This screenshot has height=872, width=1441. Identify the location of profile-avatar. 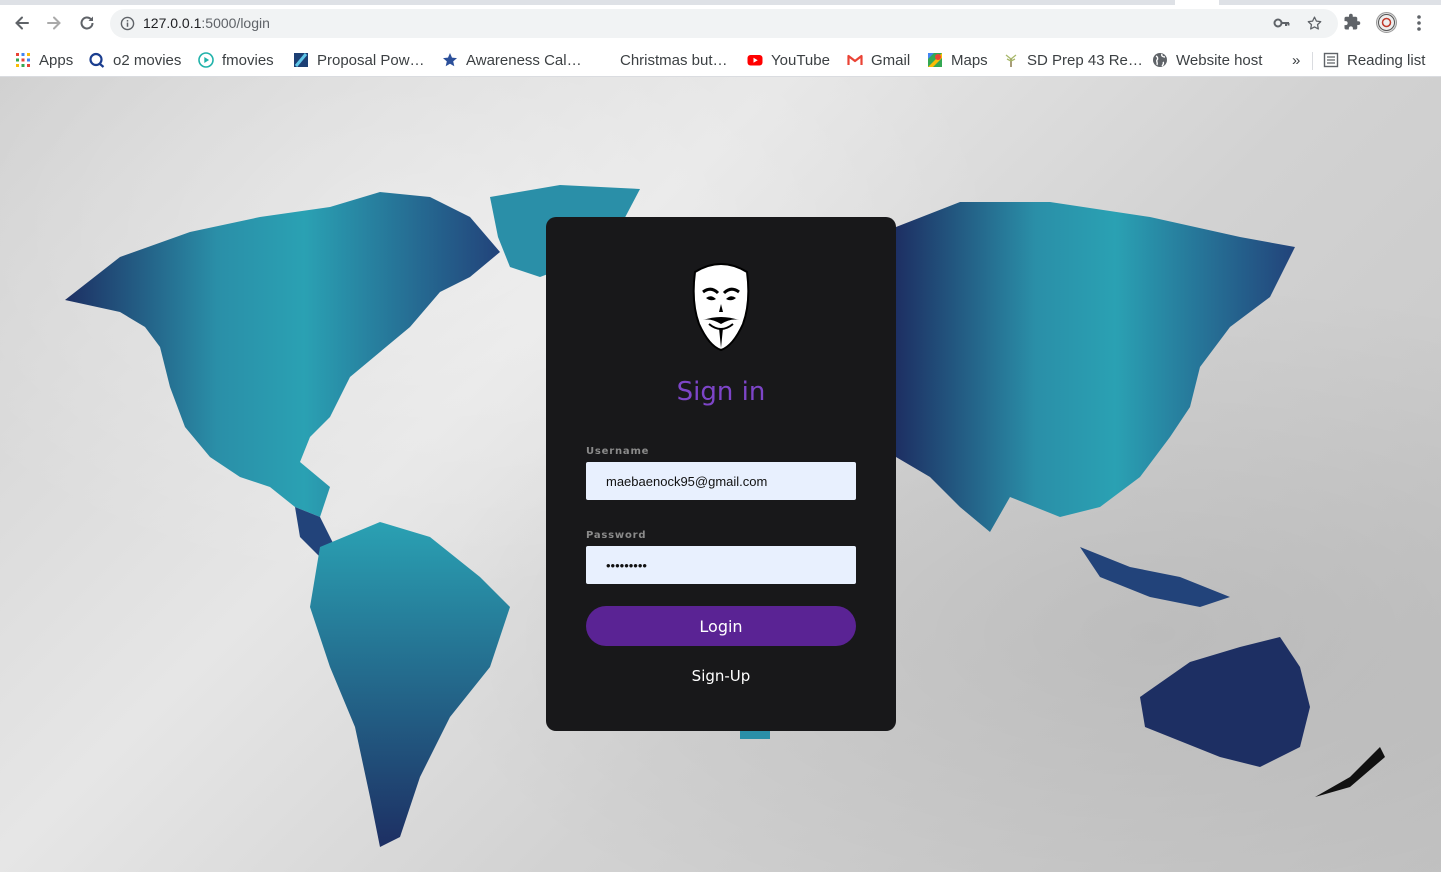
(1386, 22).